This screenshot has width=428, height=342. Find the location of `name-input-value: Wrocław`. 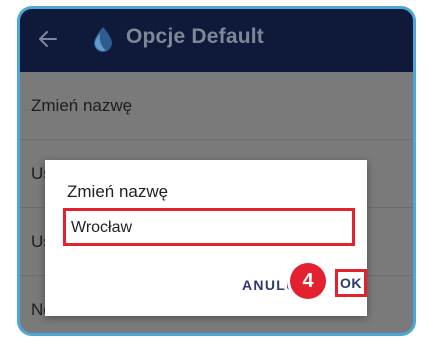

name-input-value: Wrocław is located at coordinates (102, 227).